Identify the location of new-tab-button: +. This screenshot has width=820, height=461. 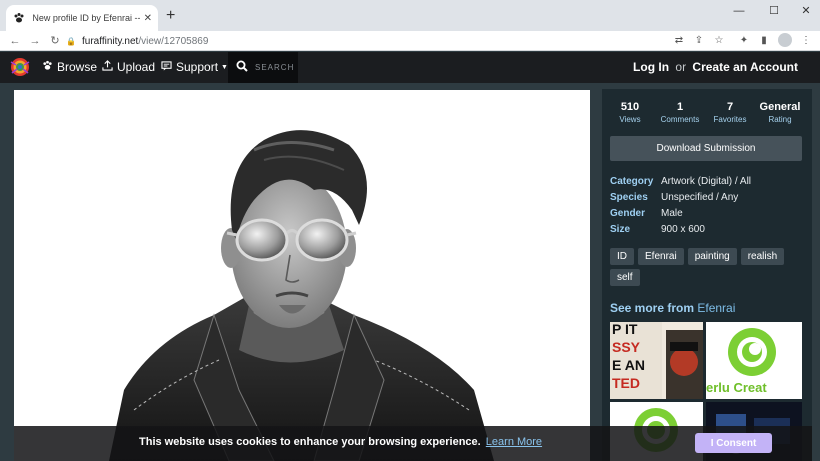
(170, 16).